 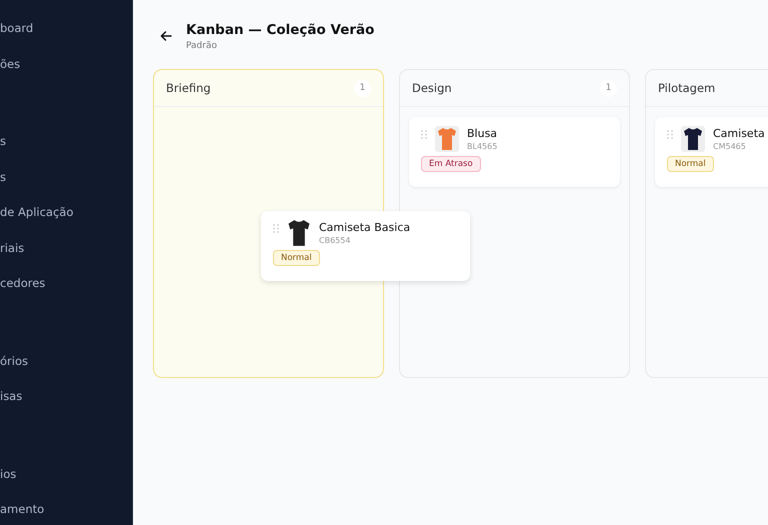 I want to click on sidebar-item: board, so click(x=66, y=36).